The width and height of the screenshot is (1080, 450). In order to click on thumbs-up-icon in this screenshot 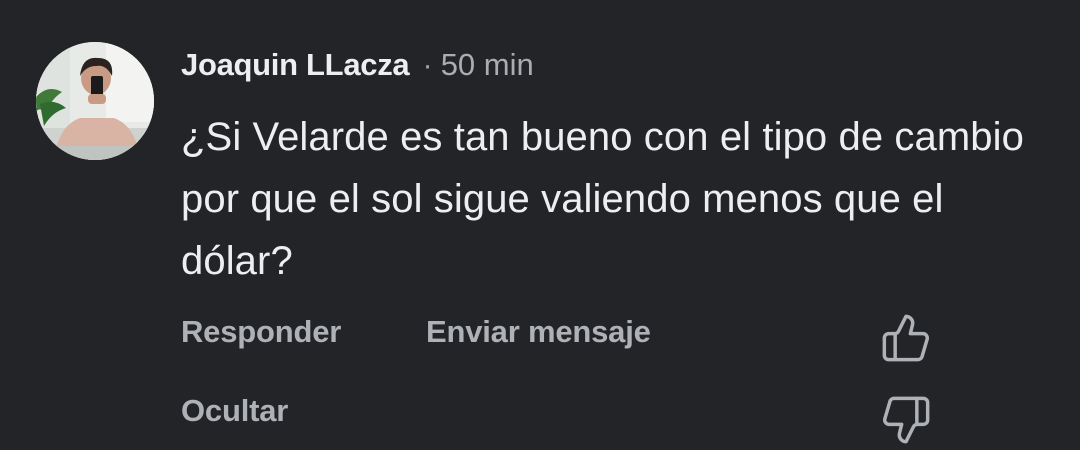, I will do `click(906, 338)`.